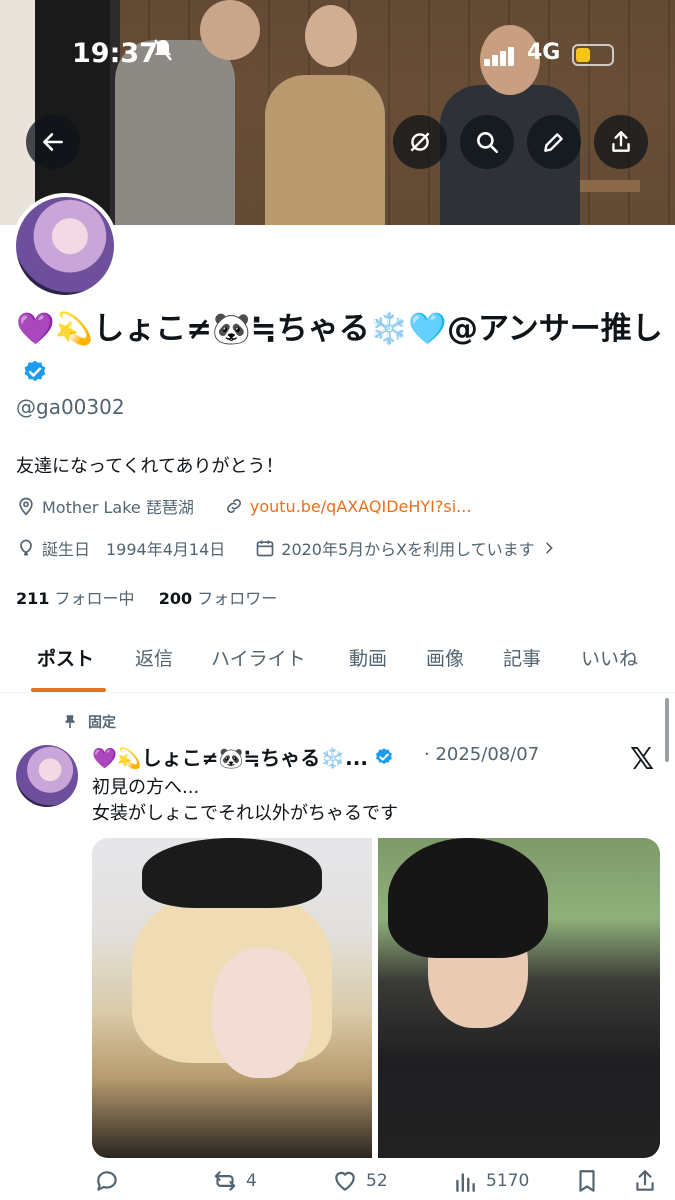  I want to click on pin-icon, so click(70, 721).